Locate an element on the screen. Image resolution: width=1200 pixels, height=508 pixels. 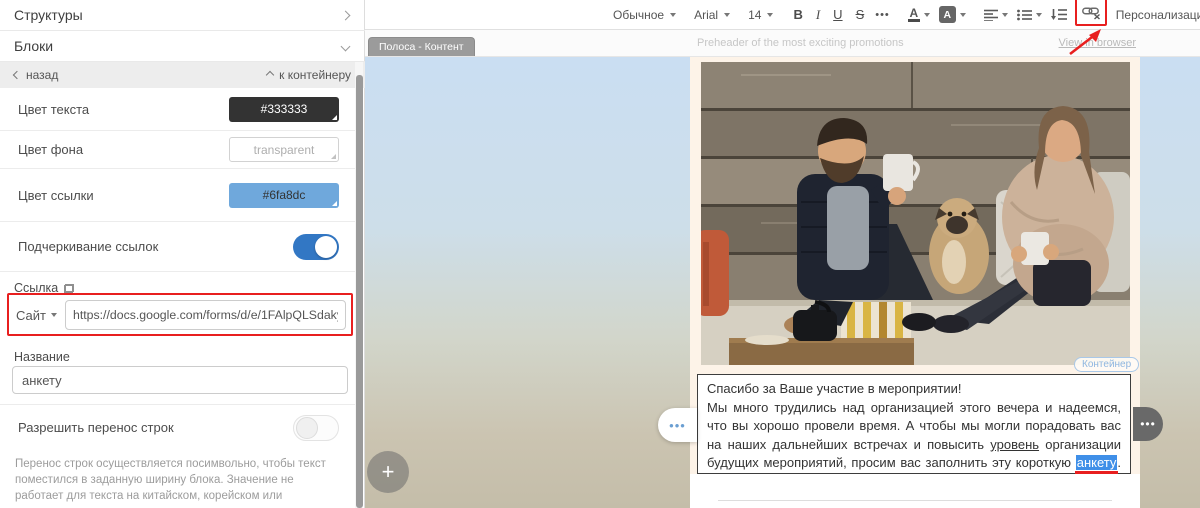
personalization-label: Персонализация is located at coordinates (1157, 14).